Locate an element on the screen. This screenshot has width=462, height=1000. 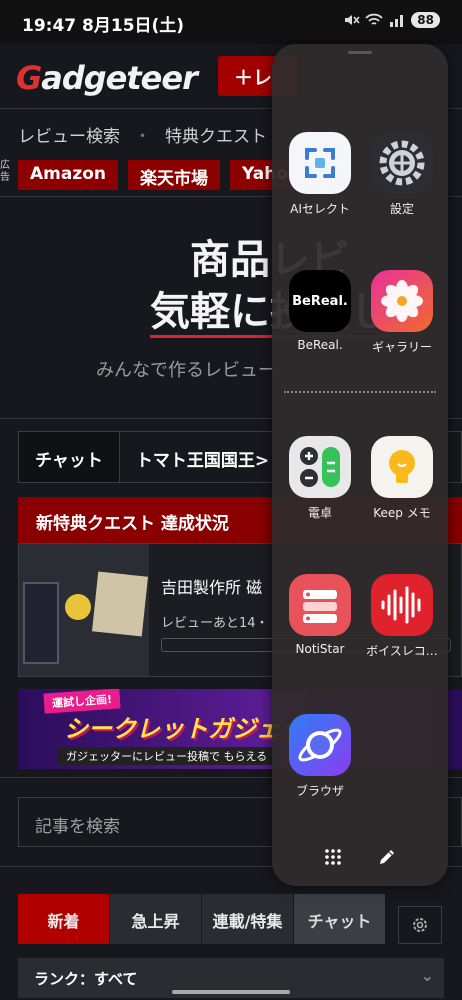
status-icons: 88 is located at coordinates (391, 20).